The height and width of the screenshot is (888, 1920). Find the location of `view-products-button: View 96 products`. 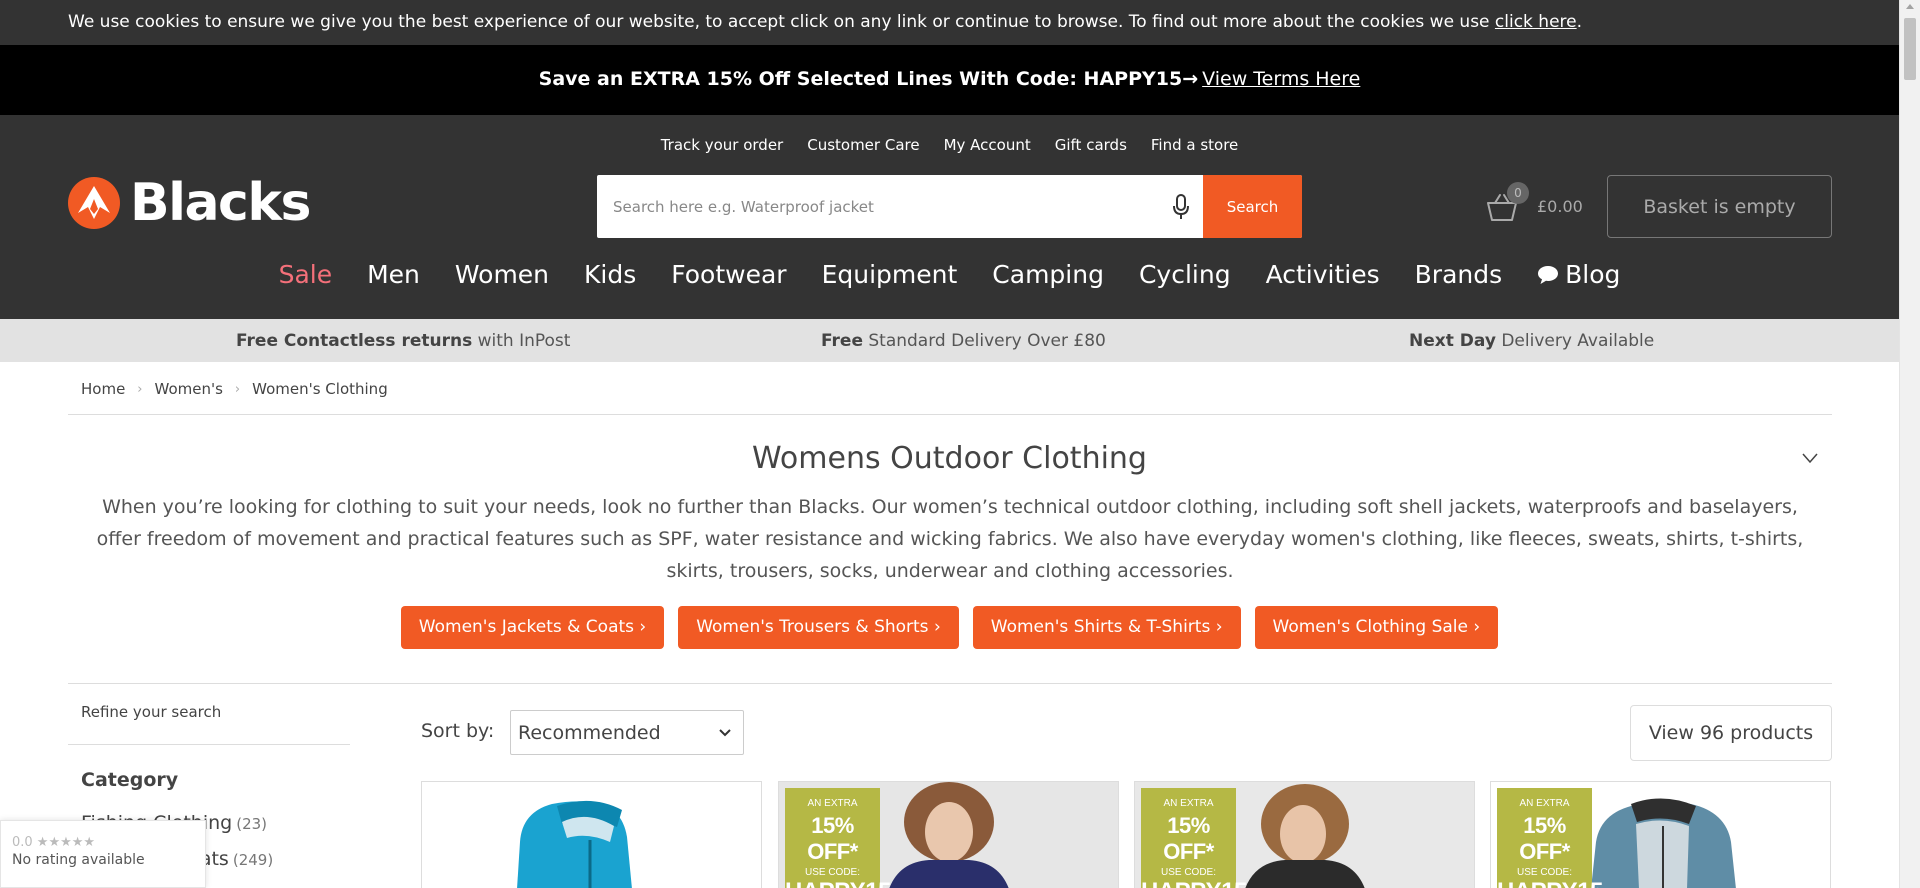

view-products-button: View 96 products is located at coordinates (1731, 733).